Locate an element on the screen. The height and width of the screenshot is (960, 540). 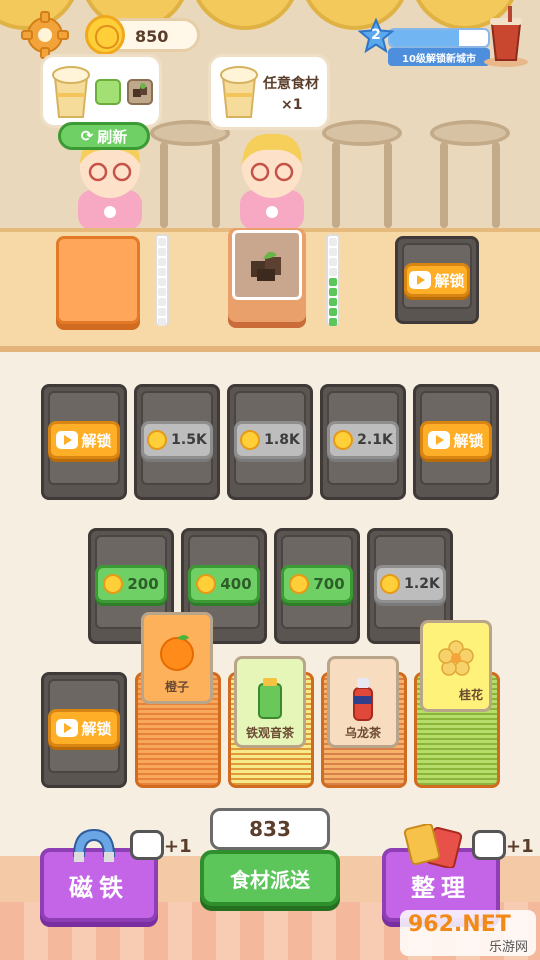
customer-center is located at coordinates (272, 175).